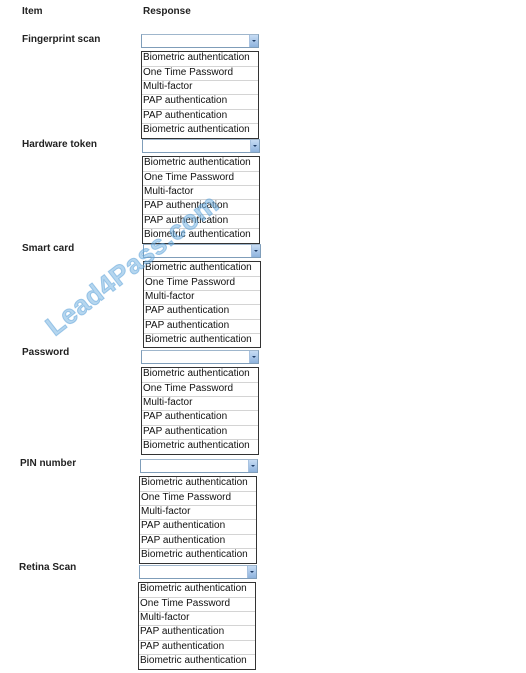 The height and width of the screenshot is (673, 526). What do you see at coordinates (48, 567) in the screenshot?
I see `item-label-retina-scan: Retina Scan` at bounding box center [48, 567].